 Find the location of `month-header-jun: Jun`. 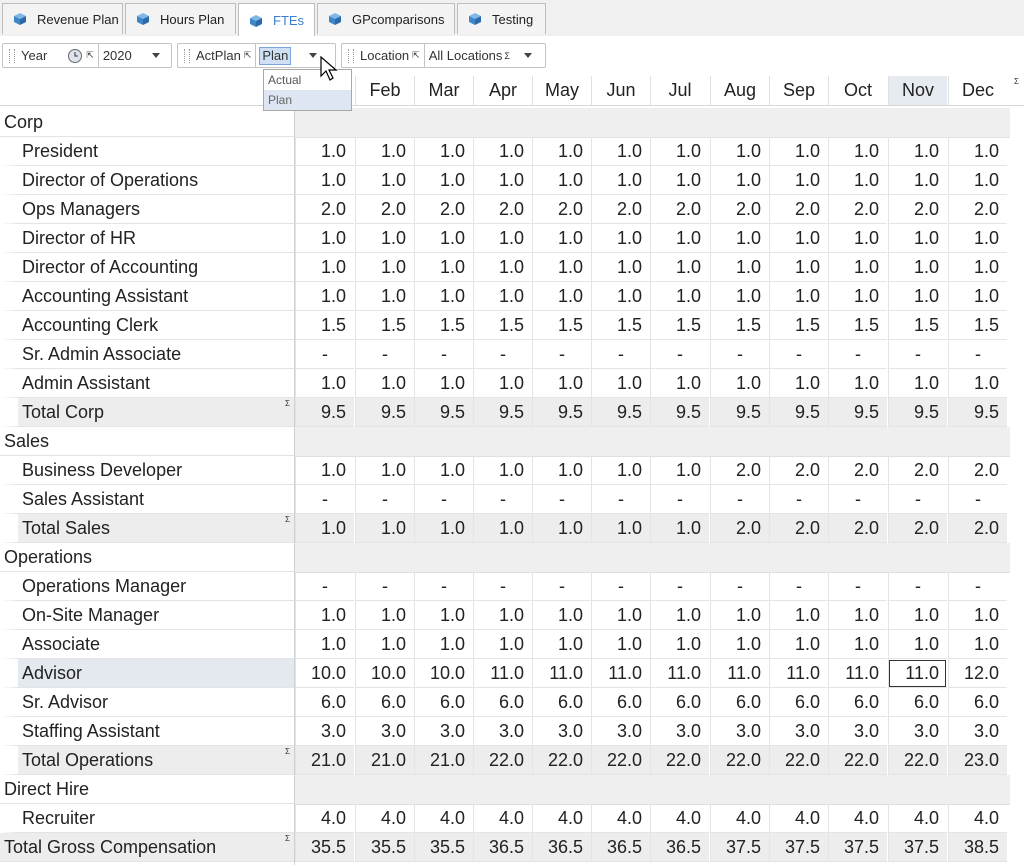

month-header-jun: Jun is located at coordinates (620, 90).